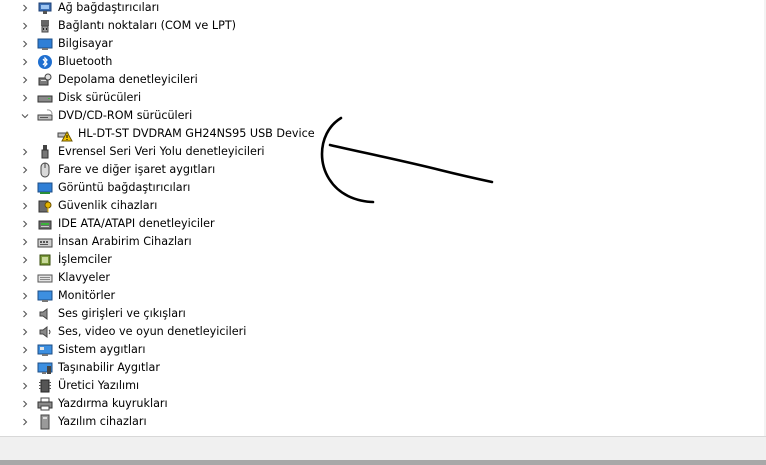 Image resolution: width=766 pixels, height=465 pixels. What do you see at coordinates (152, 331) in the screenshot?
I see `category-label: Ses, video ve oyun denetleyicileri` at bounding box center [152, 331].